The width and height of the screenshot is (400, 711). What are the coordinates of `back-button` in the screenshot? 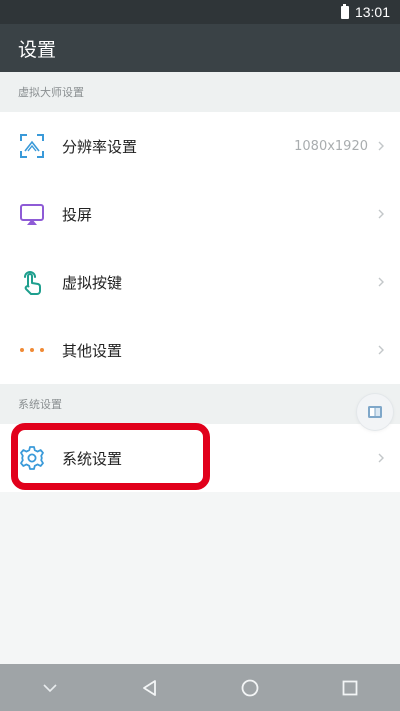 It's located at (150, 688).